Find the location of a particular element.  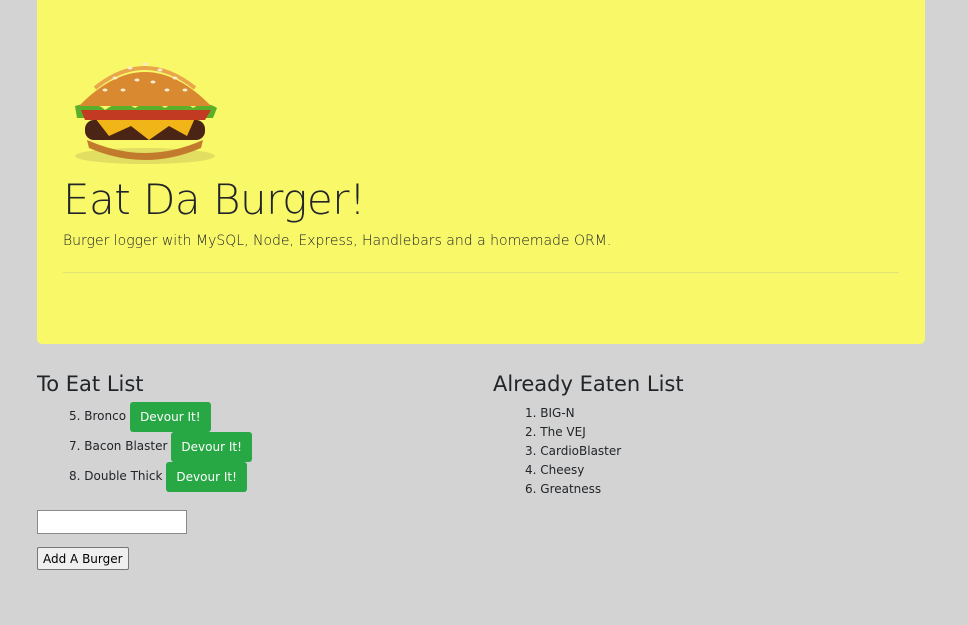

list-item: 3. CardioBlaster is located at coordinates (573, 451).